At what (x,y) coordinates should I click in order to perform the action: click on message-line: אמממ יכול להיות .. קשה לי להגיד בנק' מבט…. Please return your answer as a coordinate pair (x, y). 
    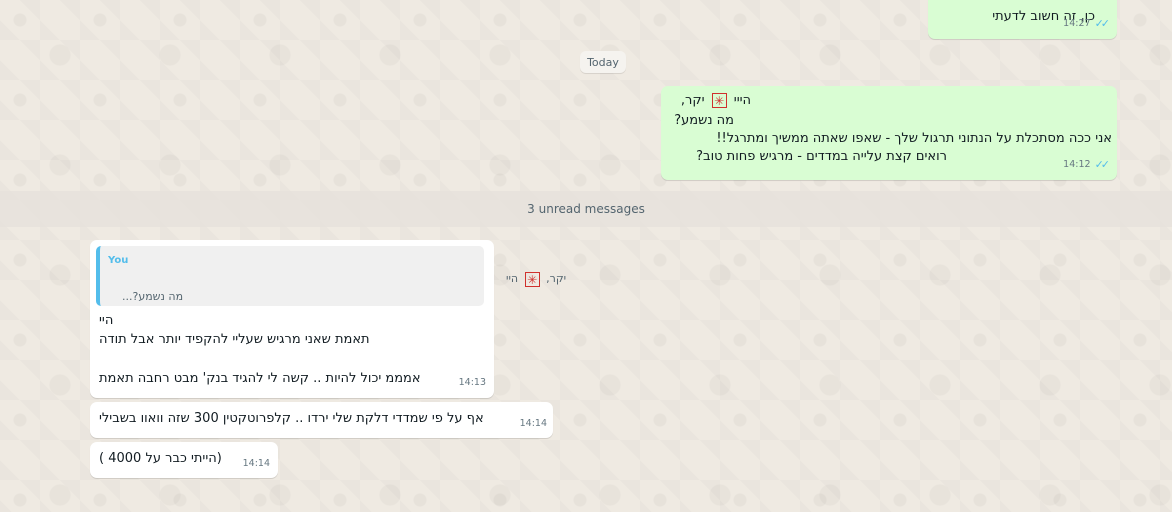
    Looking at the image, I should click on (260, 378).